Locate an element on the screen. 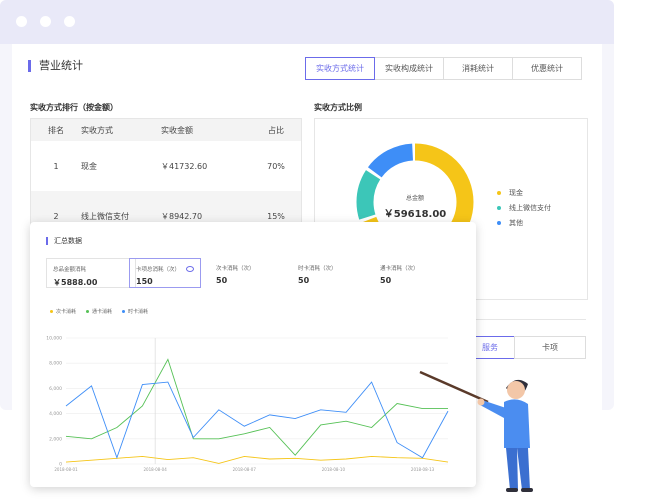 The image size is (650, 500). header-ratio: 占比 is located at coordinates (276, 130).